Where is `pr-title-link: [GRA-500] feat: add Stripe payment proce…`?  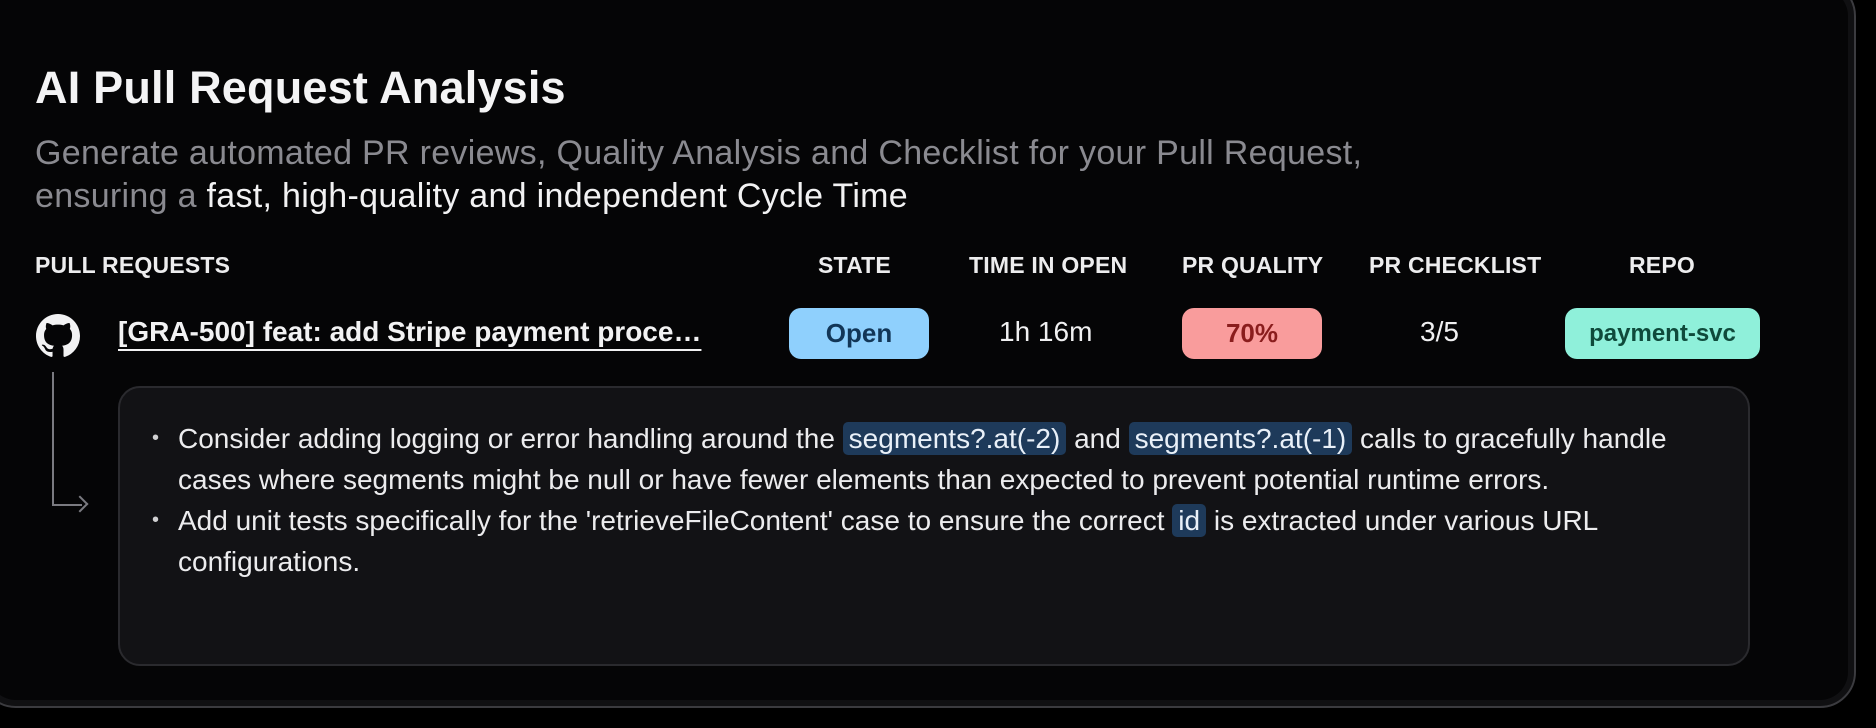
pr-title-link: [GRA-500] feat: add Stripe payment proce… is located at coordinates (409, 332).